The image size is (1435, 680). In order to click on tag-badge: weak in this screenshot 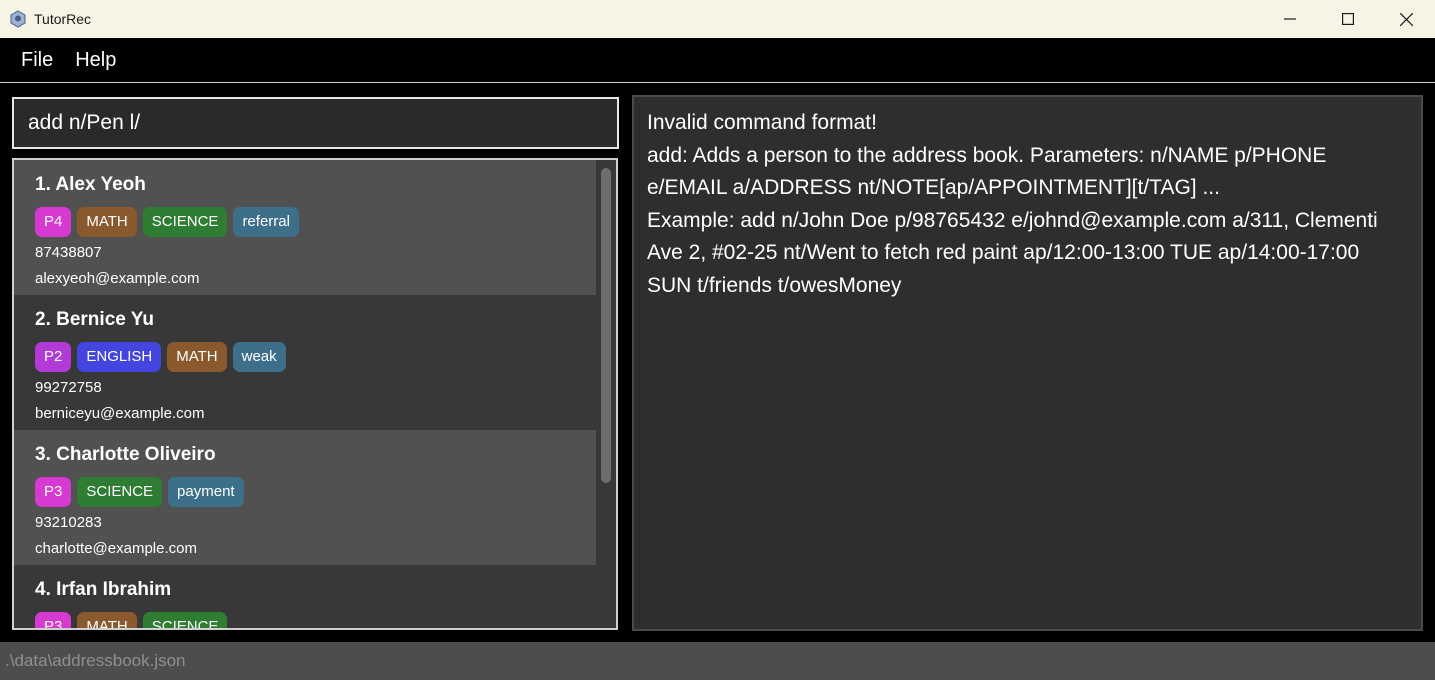, I will do `click(259, 357)`.